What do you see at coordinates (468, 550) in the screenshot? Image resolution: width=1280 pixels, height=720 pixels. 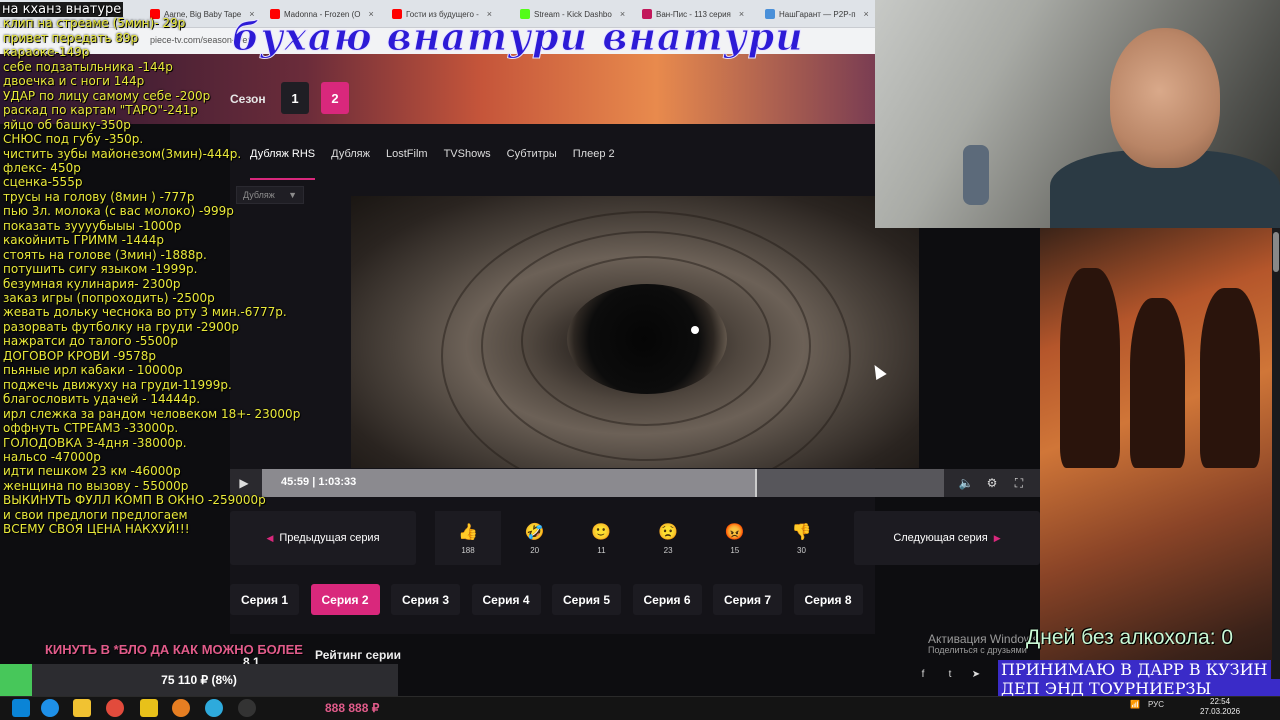 I see `reaction-count: 188` at bounding box center [468, 550].